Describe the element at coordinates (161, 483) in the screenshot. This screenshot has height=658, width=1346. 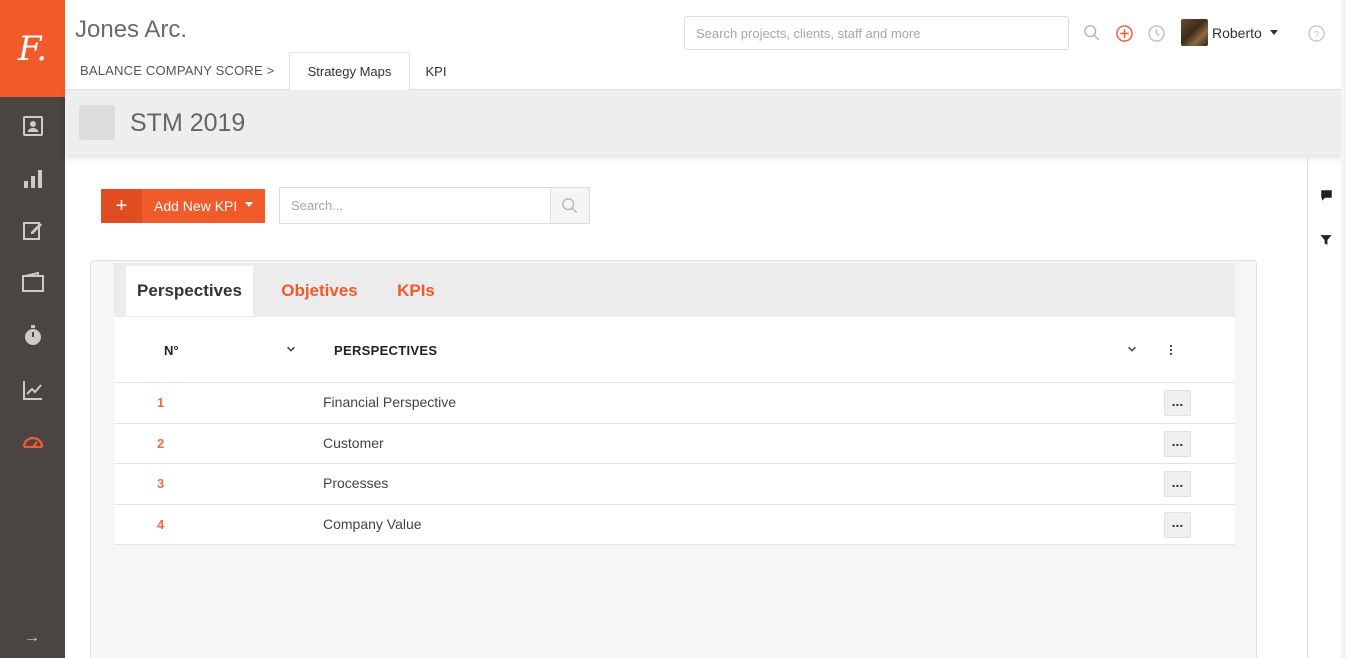
I see `row-number: 3` at that location.